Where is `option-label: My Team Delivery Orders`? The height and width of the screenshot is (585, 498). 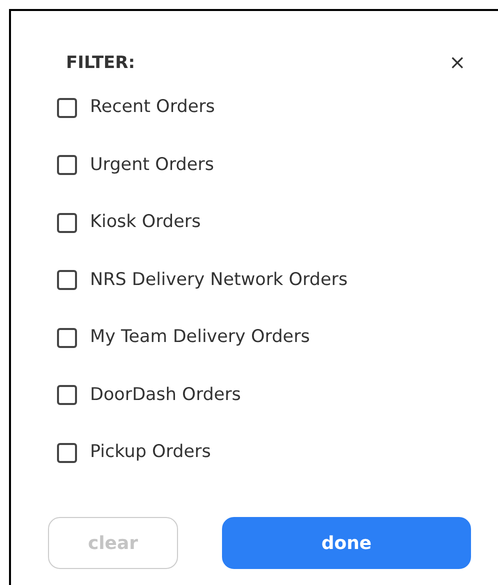
option-label: My Team Delivery Orders is located at coordinates (200, 338).